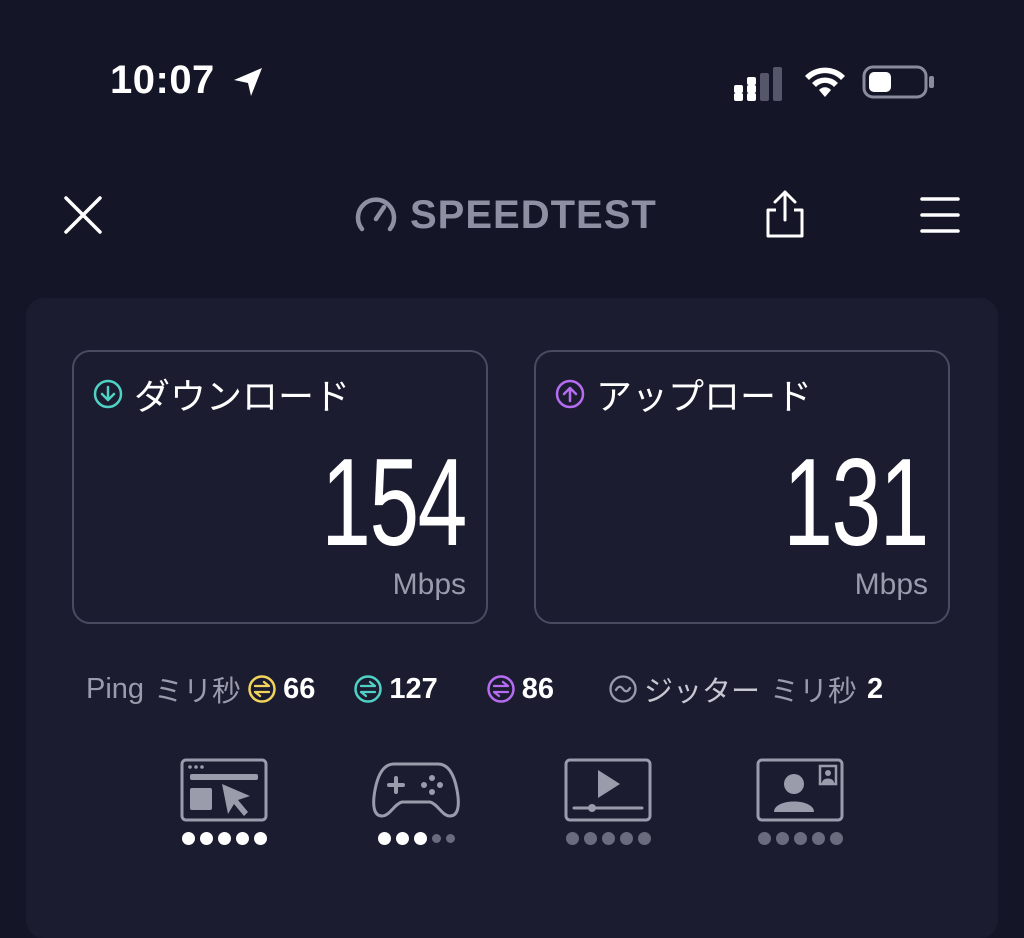  Describe the element at coordinates (368, 689) in the screenshot. I see `download-ping-icon` at that location.